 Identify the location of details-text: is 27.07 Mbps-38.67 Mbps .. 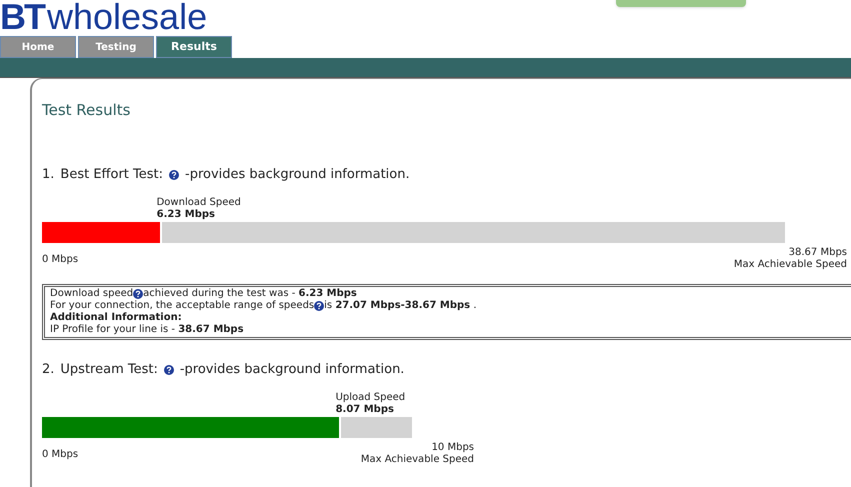
(400, 306).